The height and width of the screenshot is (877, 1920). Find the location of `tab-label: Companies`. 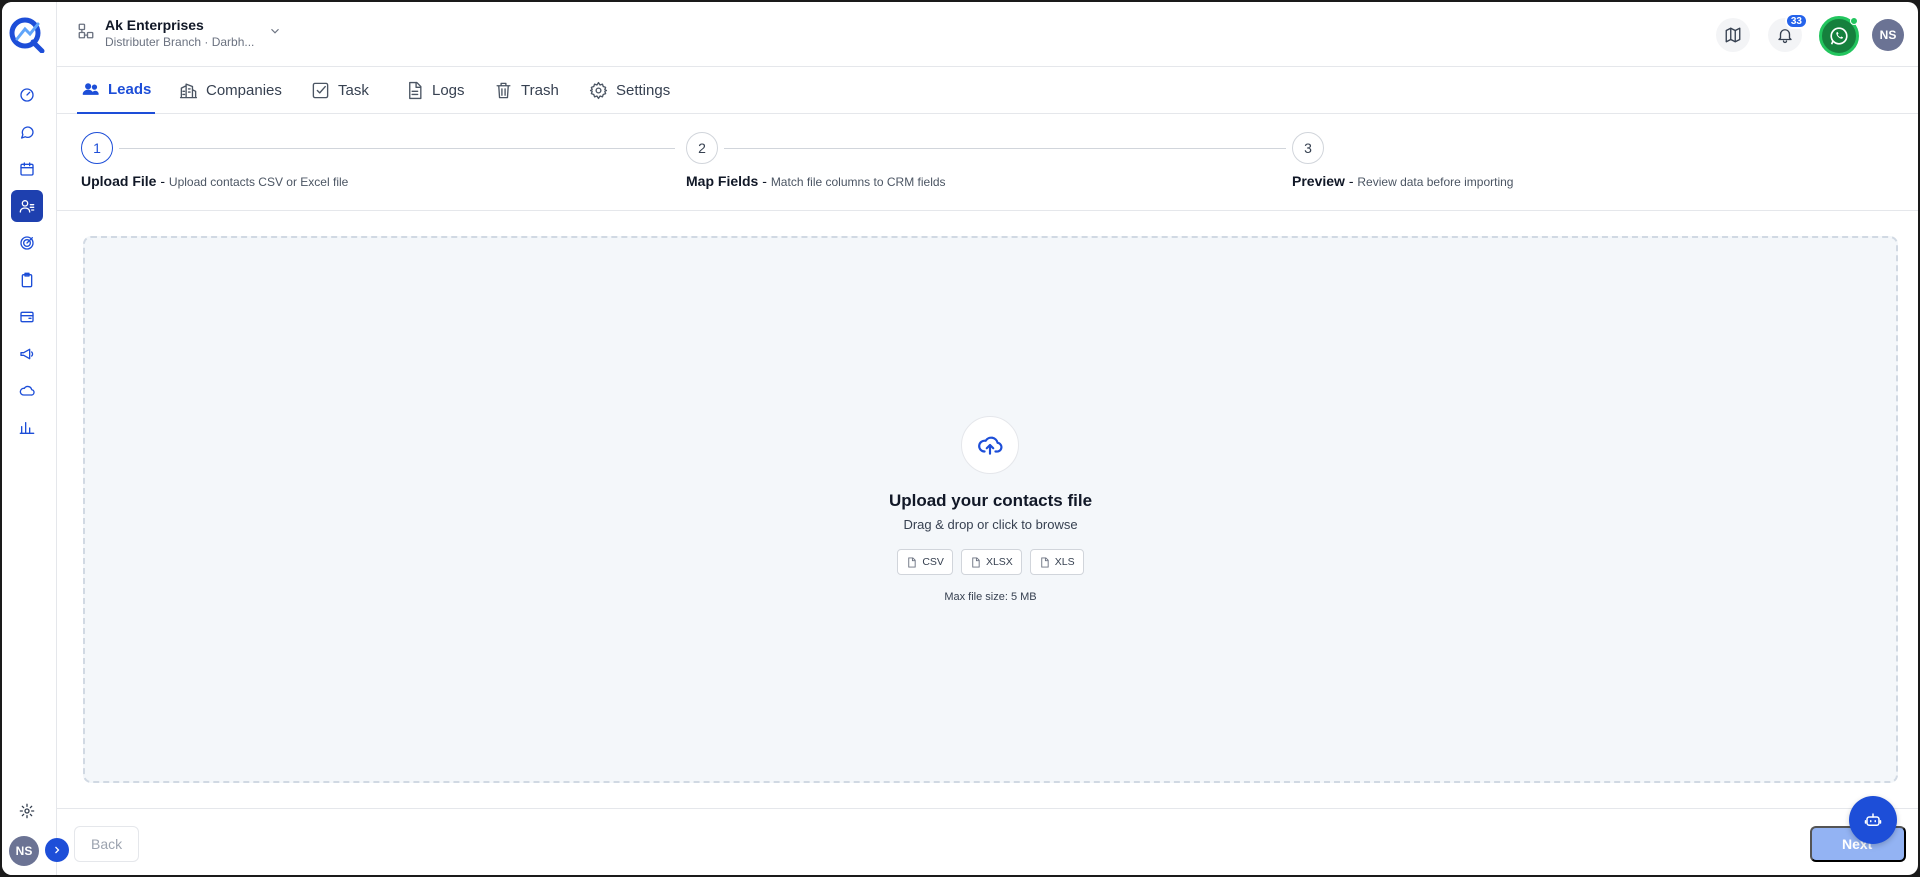

tab-label: Companies is located at coordinates (244, 90).